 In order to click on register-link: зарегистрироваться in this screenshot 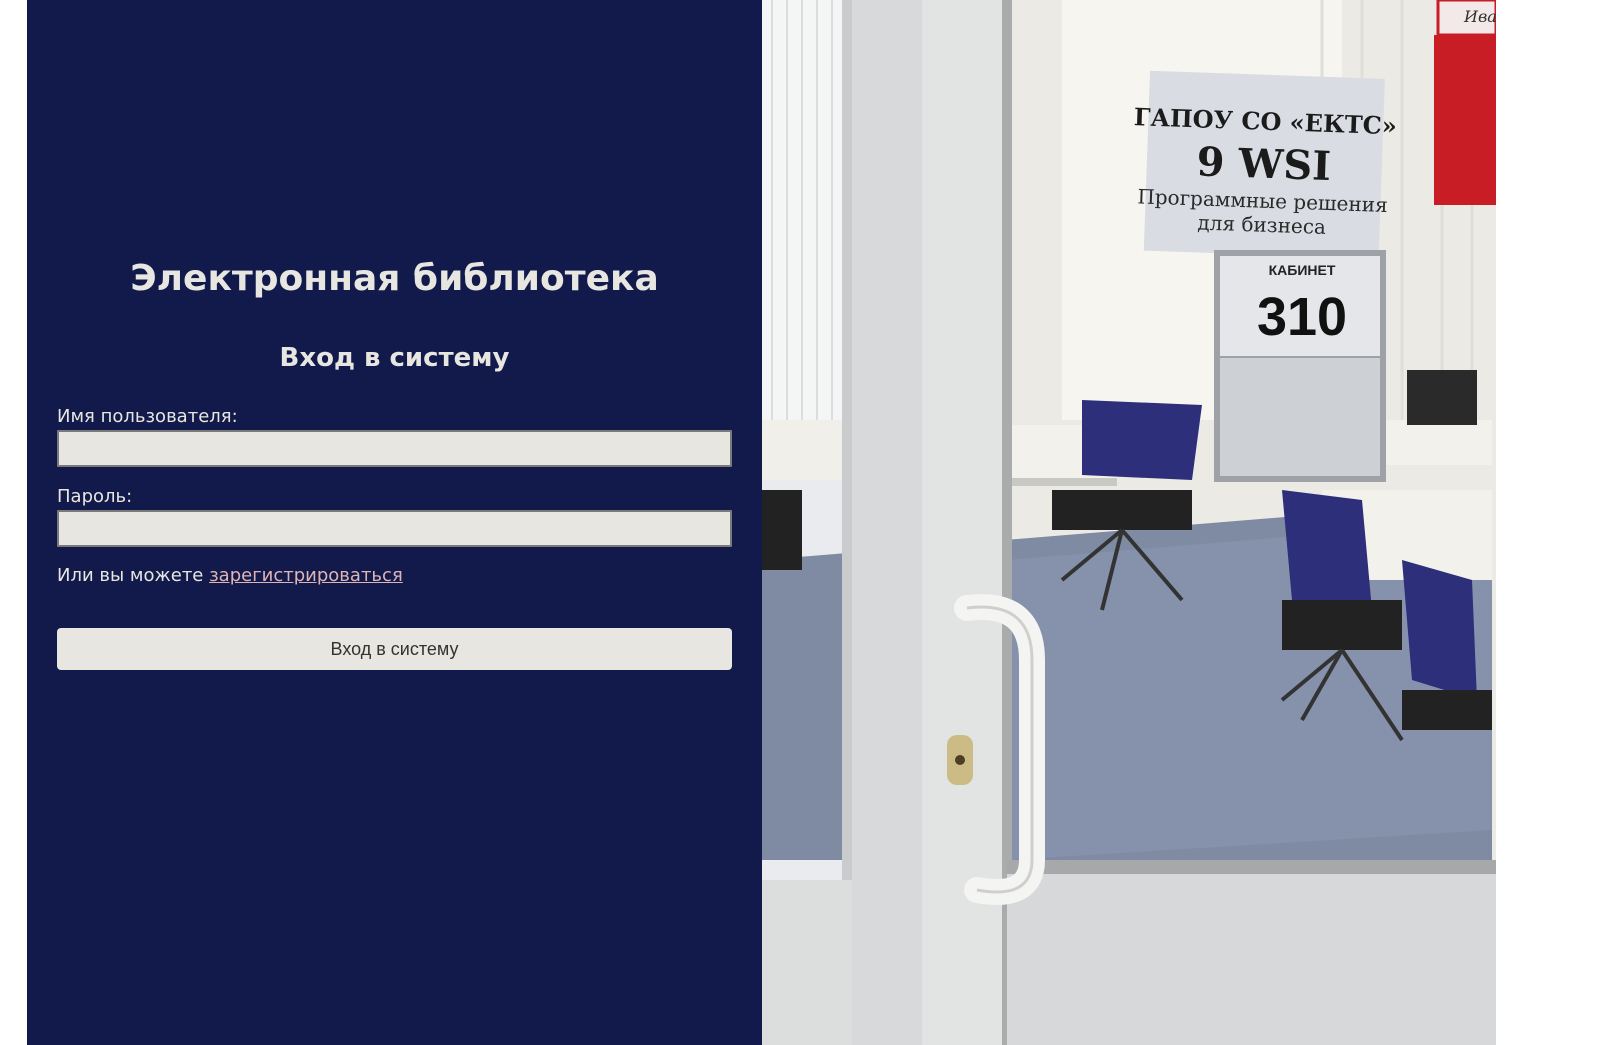, I will do `click(306, 575)`.